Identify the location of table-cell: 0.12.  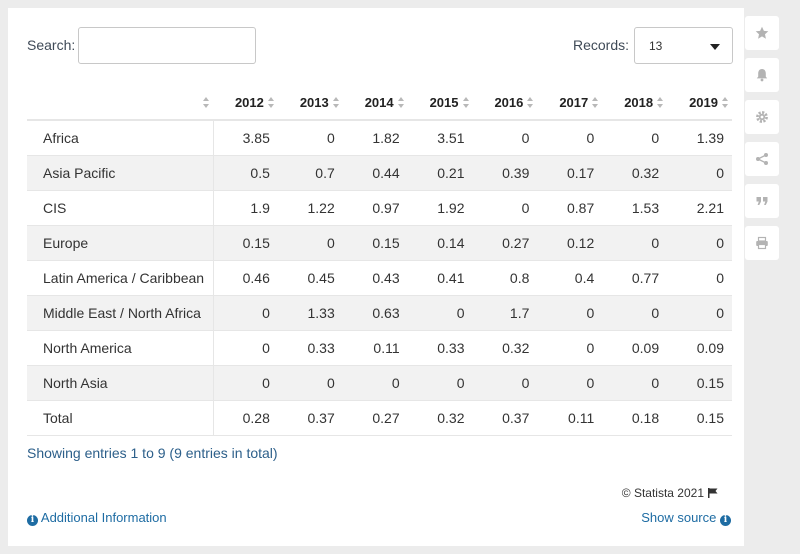
(570, 243).